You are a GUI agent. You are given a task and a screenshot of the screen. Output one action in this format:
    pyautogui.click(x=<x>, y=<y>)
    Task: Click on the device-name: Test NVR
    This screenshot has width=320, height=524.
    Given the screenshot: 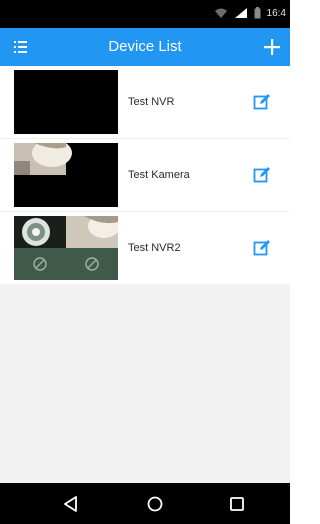 What is the action you would take?
    pyautogui.click(x=151, y=102)
    